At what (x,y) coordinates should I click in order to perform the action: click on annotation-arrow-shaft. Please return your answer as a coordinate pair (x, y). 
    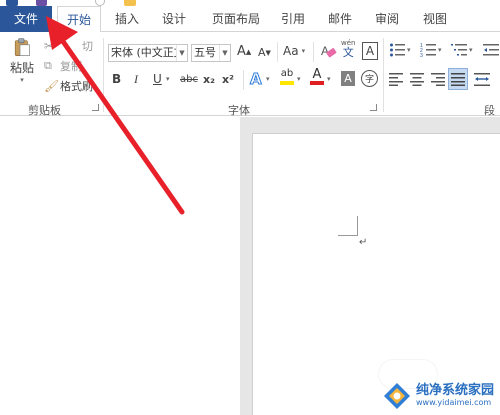
    Looking at the image, I should click on (122, 126).